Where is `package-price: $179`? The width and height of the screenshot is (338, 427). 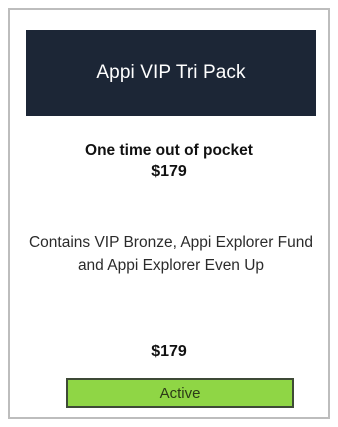
package-price: $179 is located at coordinates (169, 351).